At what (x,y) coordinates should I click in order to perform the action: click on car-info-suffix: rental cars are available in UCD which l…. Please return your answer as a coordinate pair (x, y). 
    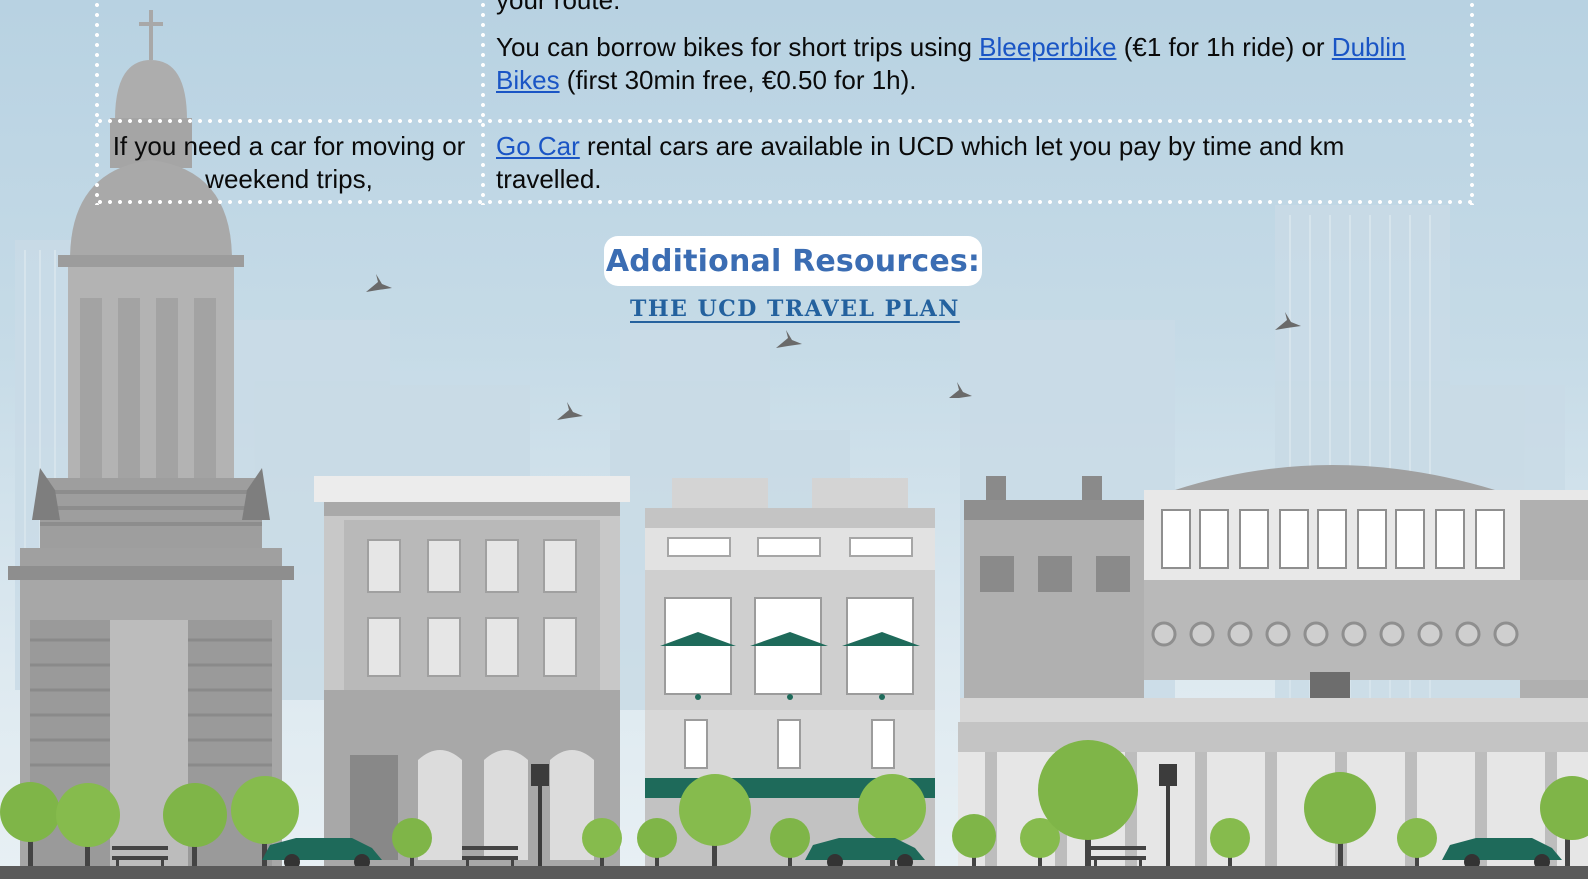
    Looking at the image, I should click on (920, 162).